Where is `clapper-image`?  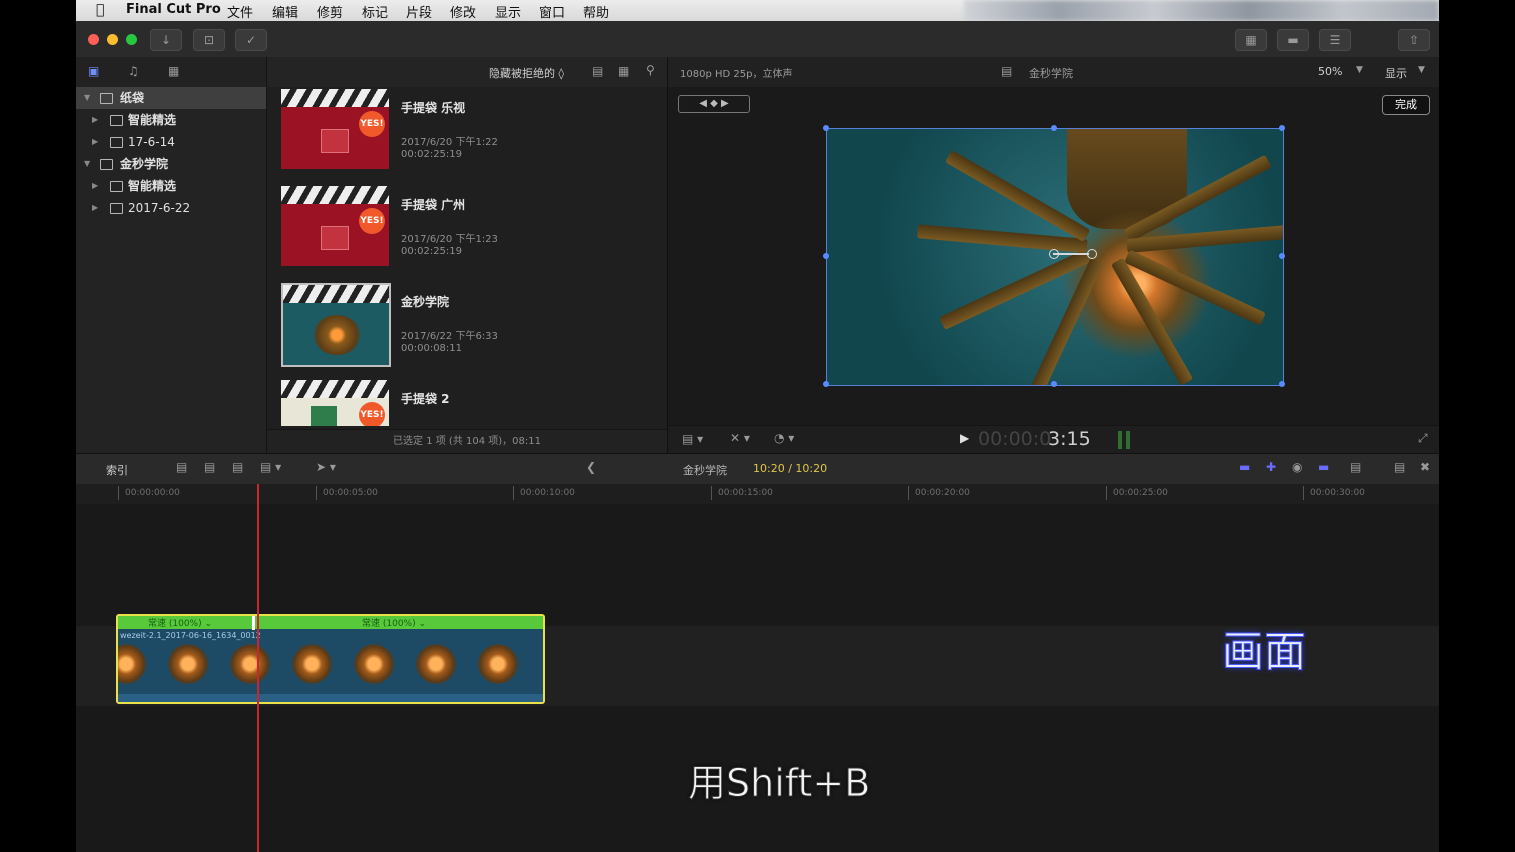 clapper-image is located at coordinates (335, 98).